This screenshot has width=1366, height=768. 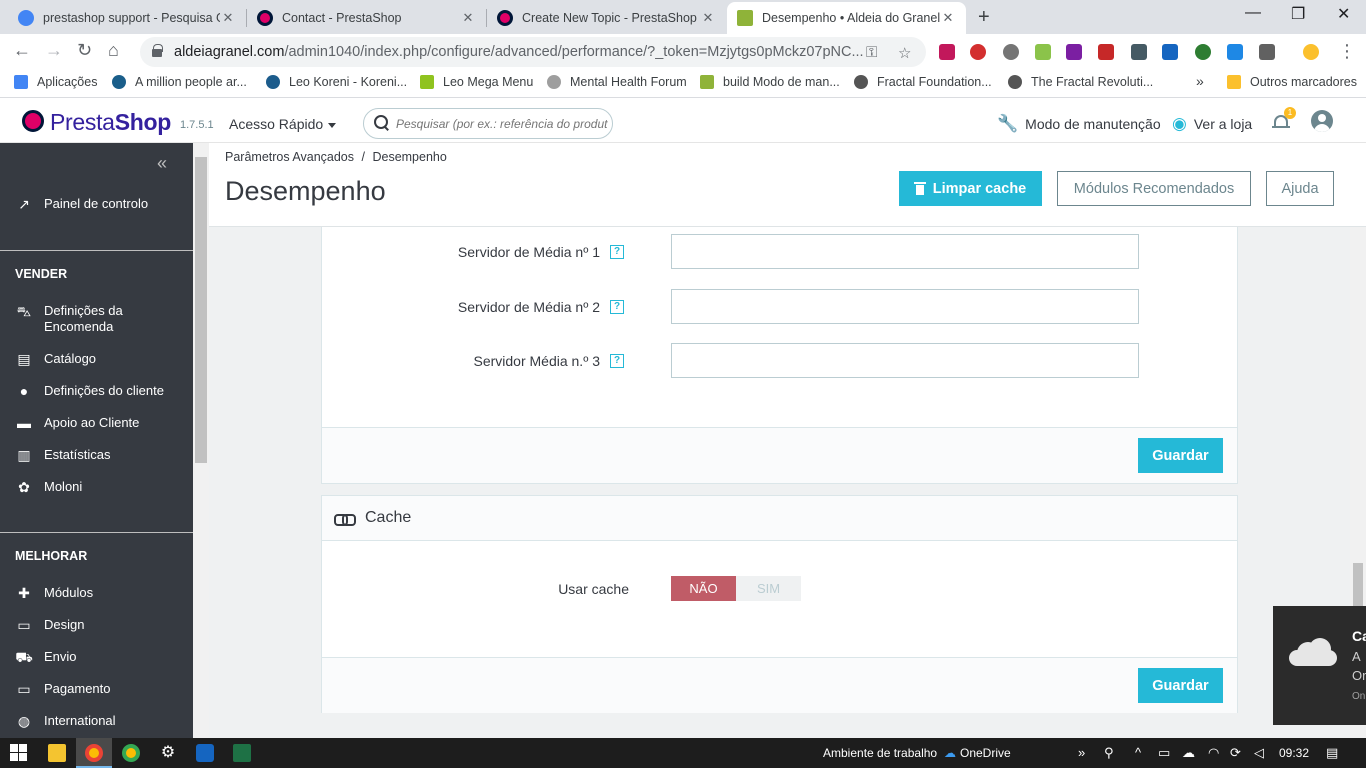 What do you see at coordinates (54, 50) in the screenshot?
I see `forward-icon: →` at bounding box center [54, 50].